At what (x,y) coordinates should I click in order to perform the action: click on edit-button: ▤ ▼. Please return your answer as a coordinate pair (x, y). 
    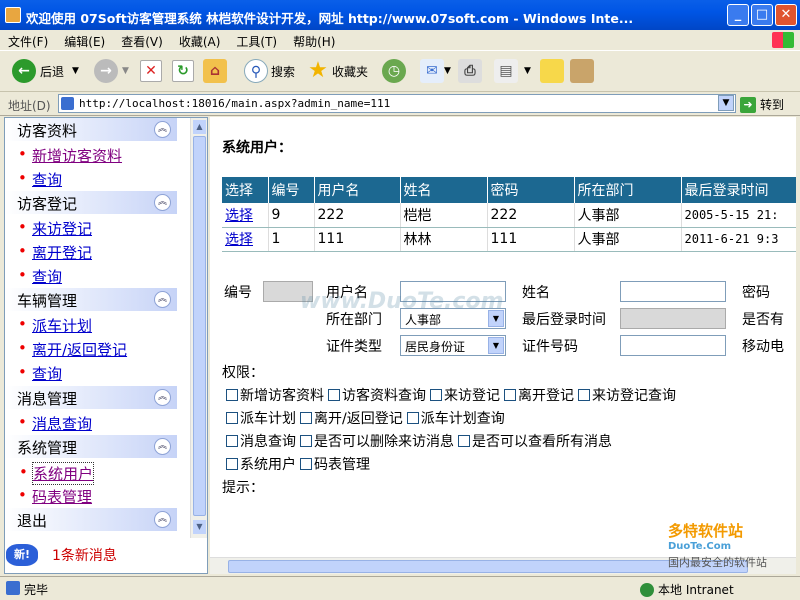
    Looking at the image, I should click on (512, 71).